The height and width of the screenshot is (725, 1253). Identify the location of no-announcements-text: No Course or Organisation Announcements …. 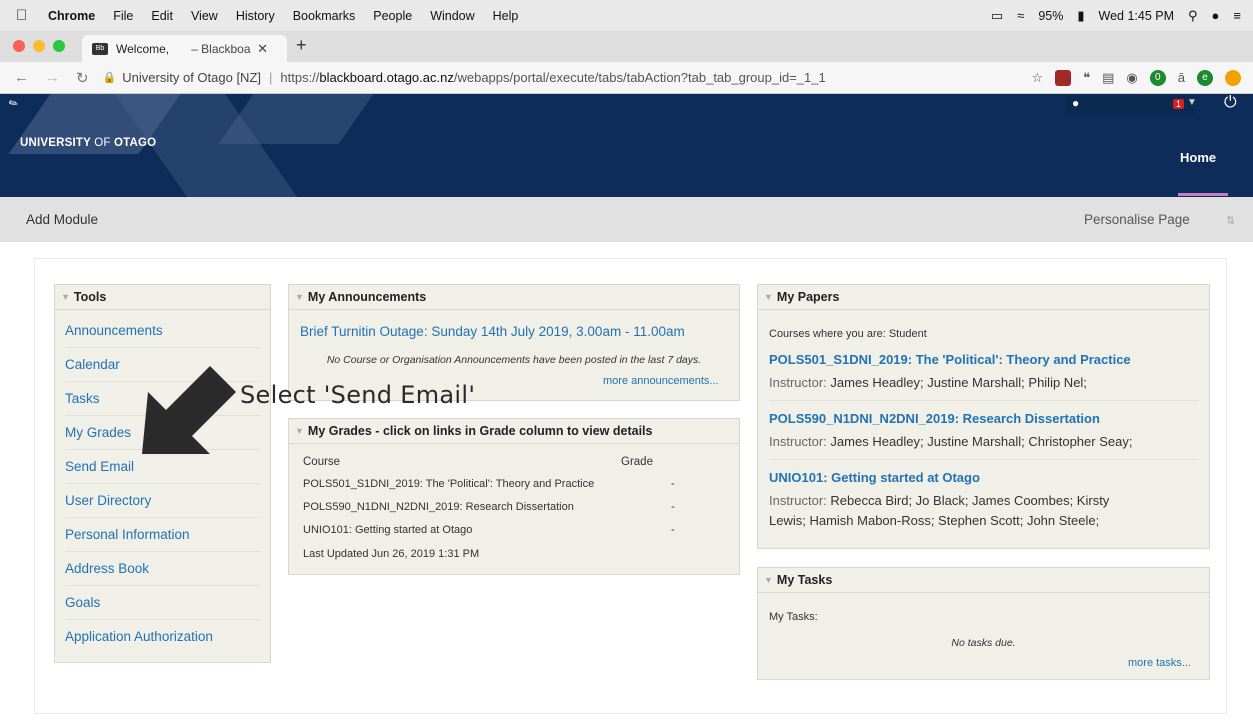
(514, 360).